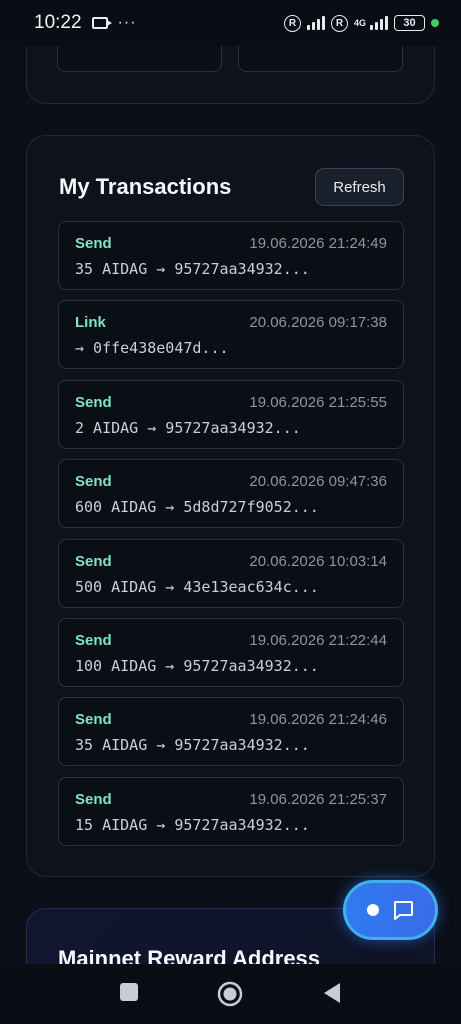 The width and height of the screenshot is (461, 1024). What do you see at coordinates (409, 23) in the screenshot?
I see `battery-icon: 30` at bounding box center [409, 23].